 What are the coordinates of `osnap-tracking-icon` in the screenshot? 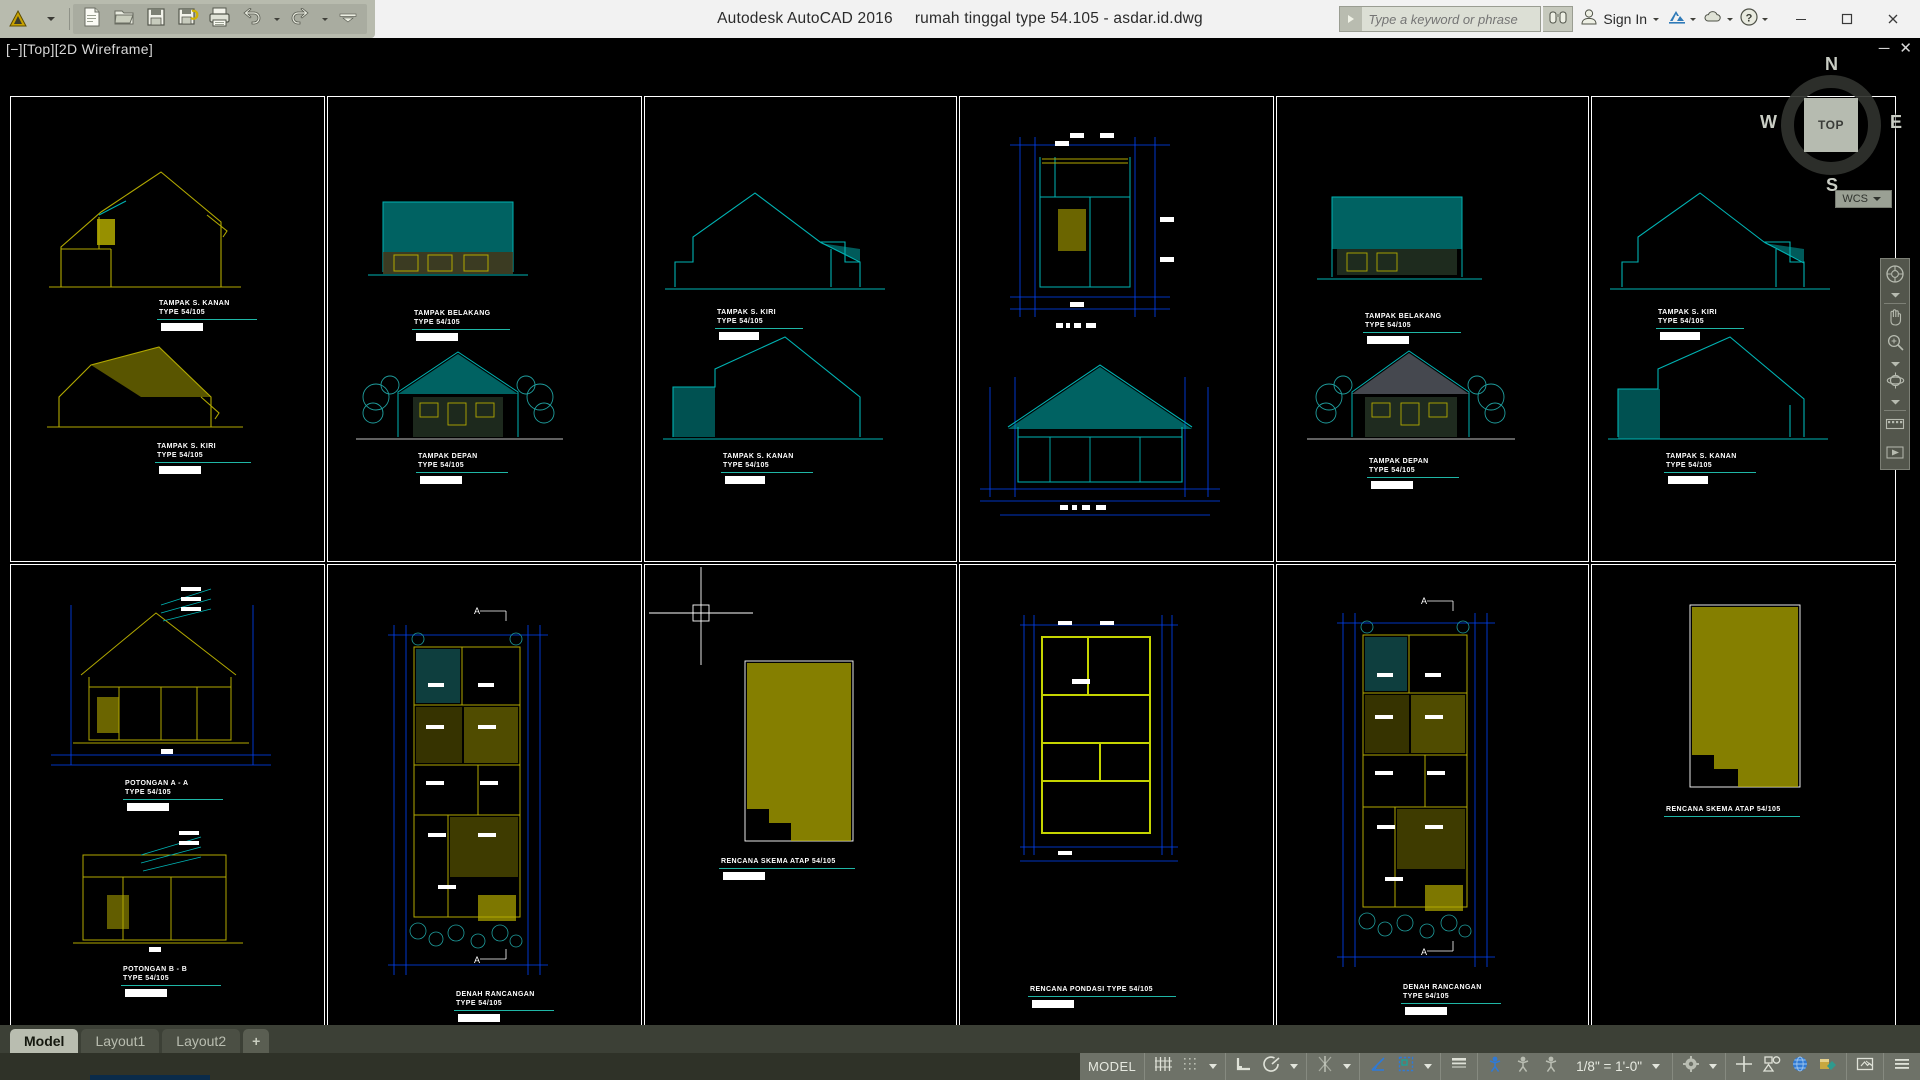 It's located at (1325, 1066).